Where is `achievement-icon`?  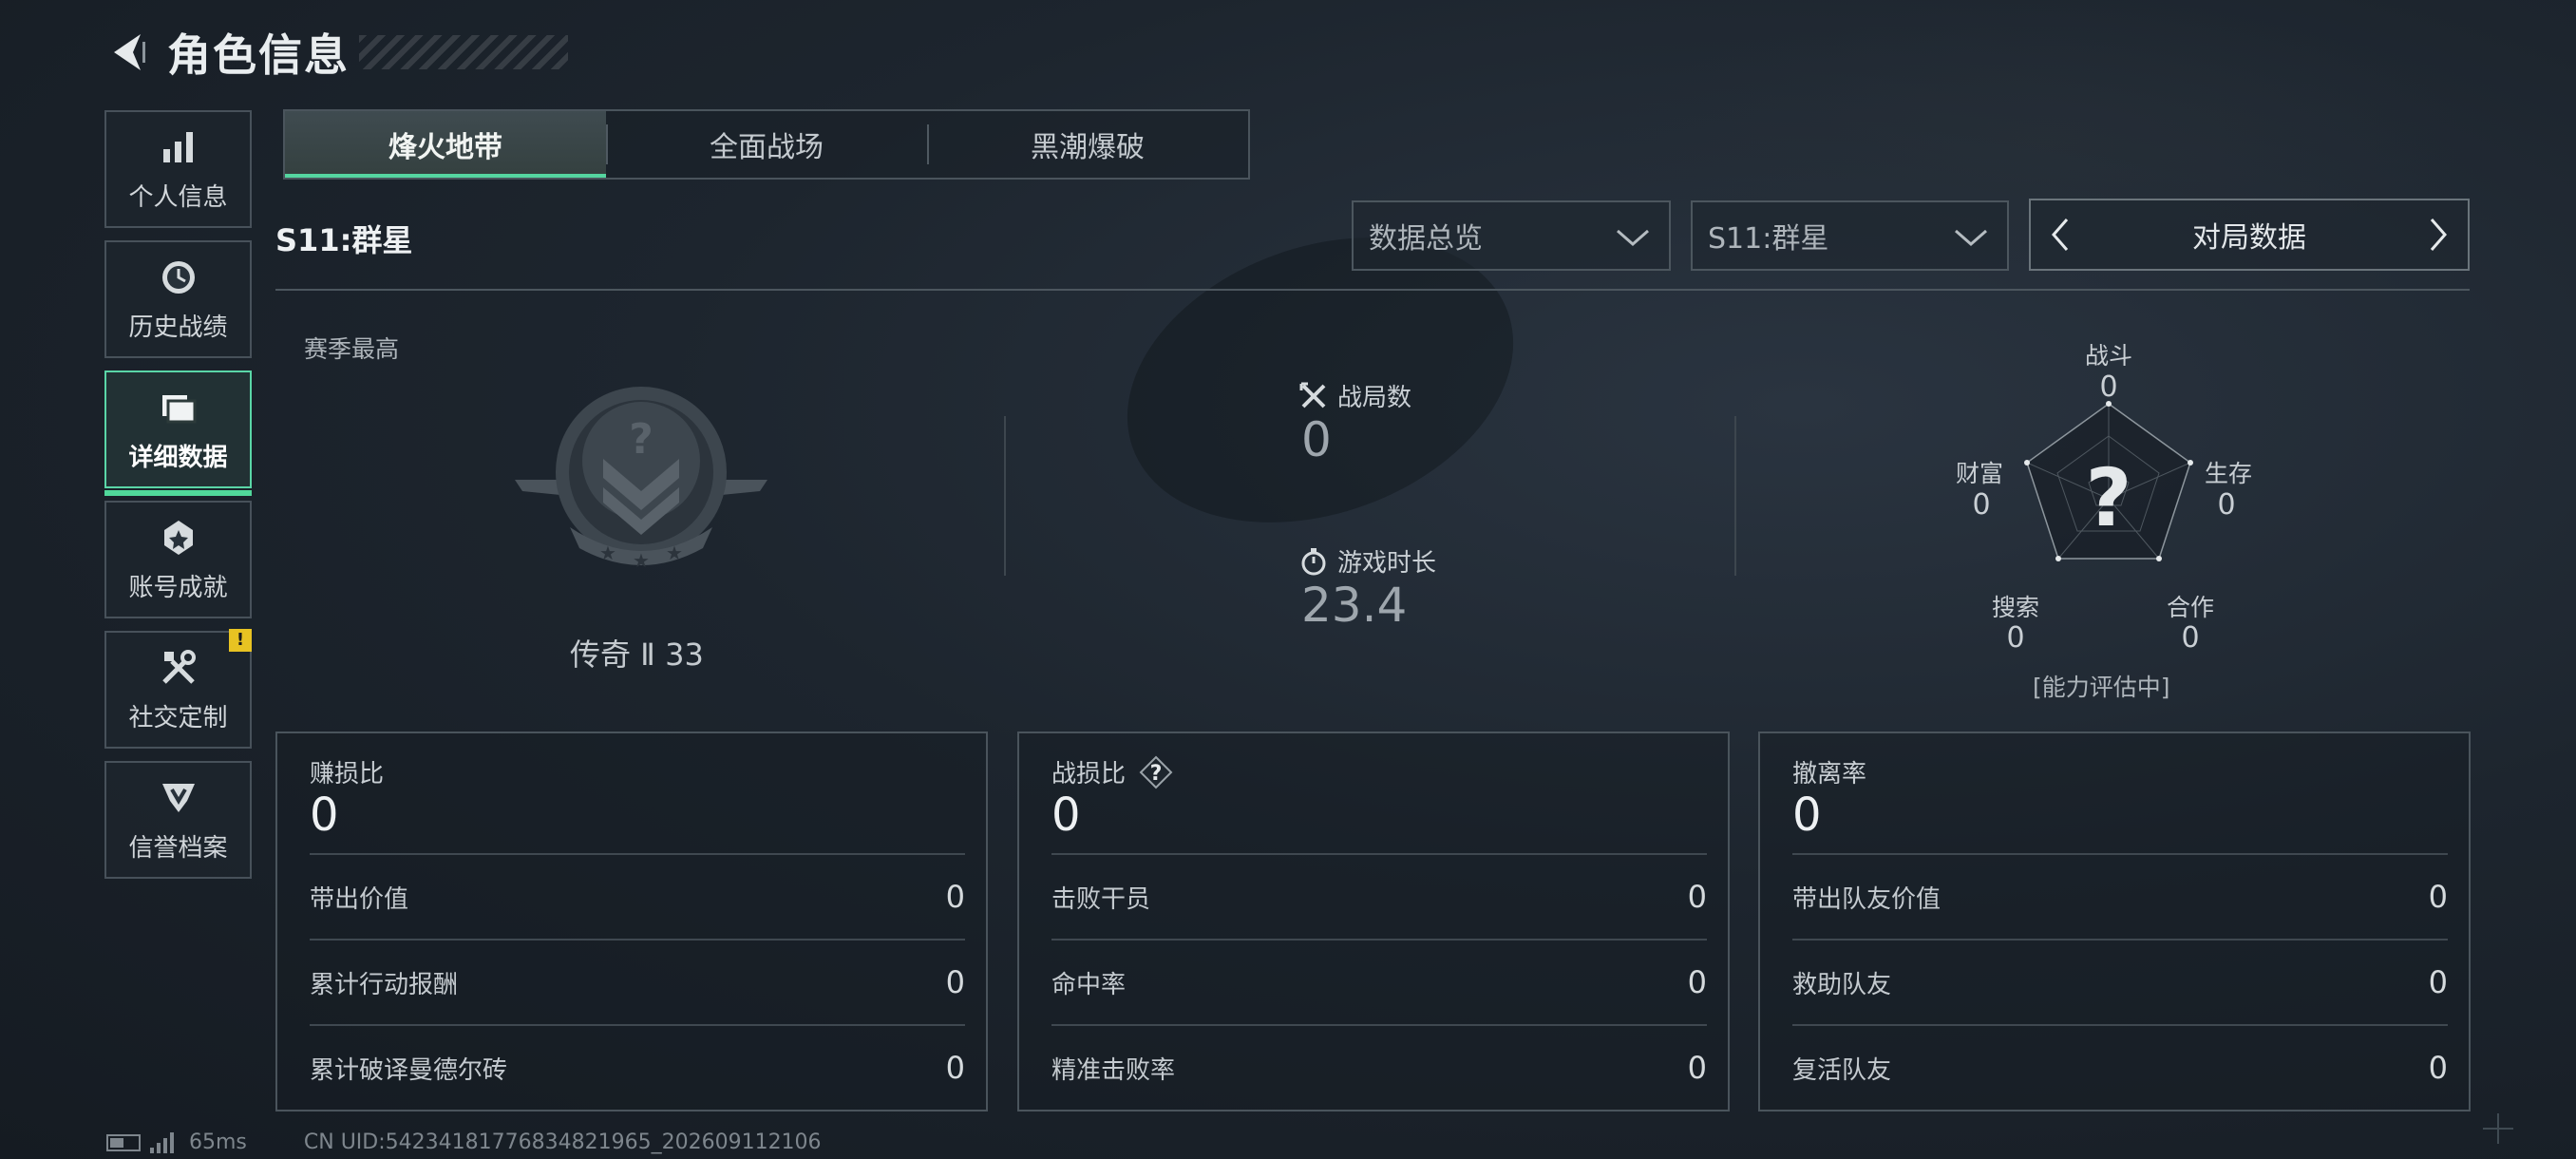
achievement-icon is located at coordinates (178, 538).